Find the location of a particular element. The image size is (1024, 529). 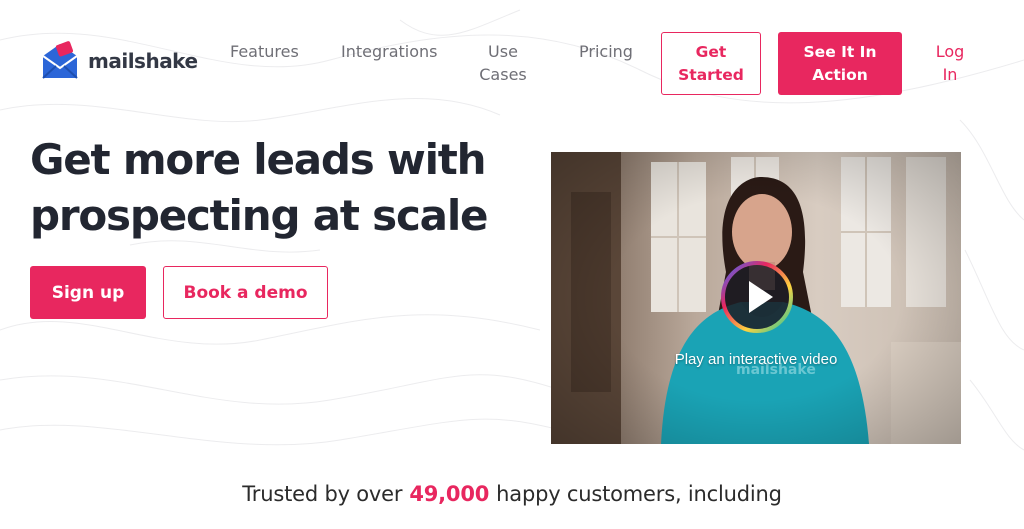

mailshake-logo: mailshake is located at coordinates (119, 61).